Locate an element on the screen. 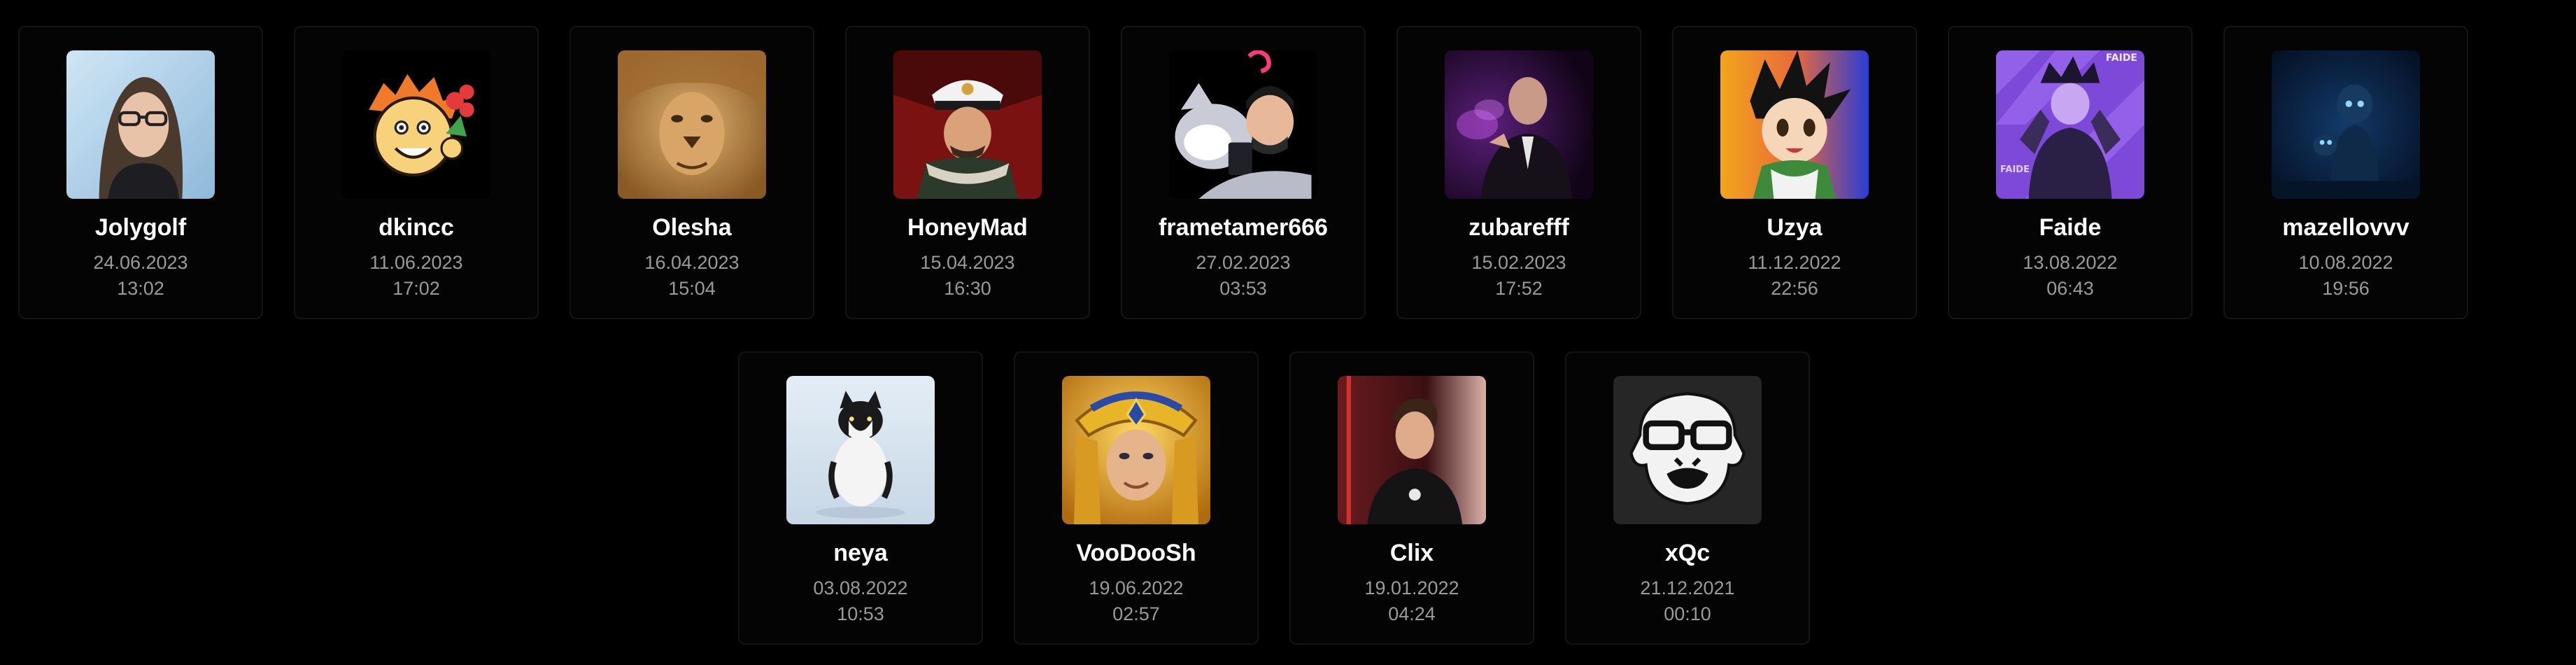 The height and width of the screenshot is (665, 2576). stream-date: 11.06.2023 is located at coordinates (416, 262).